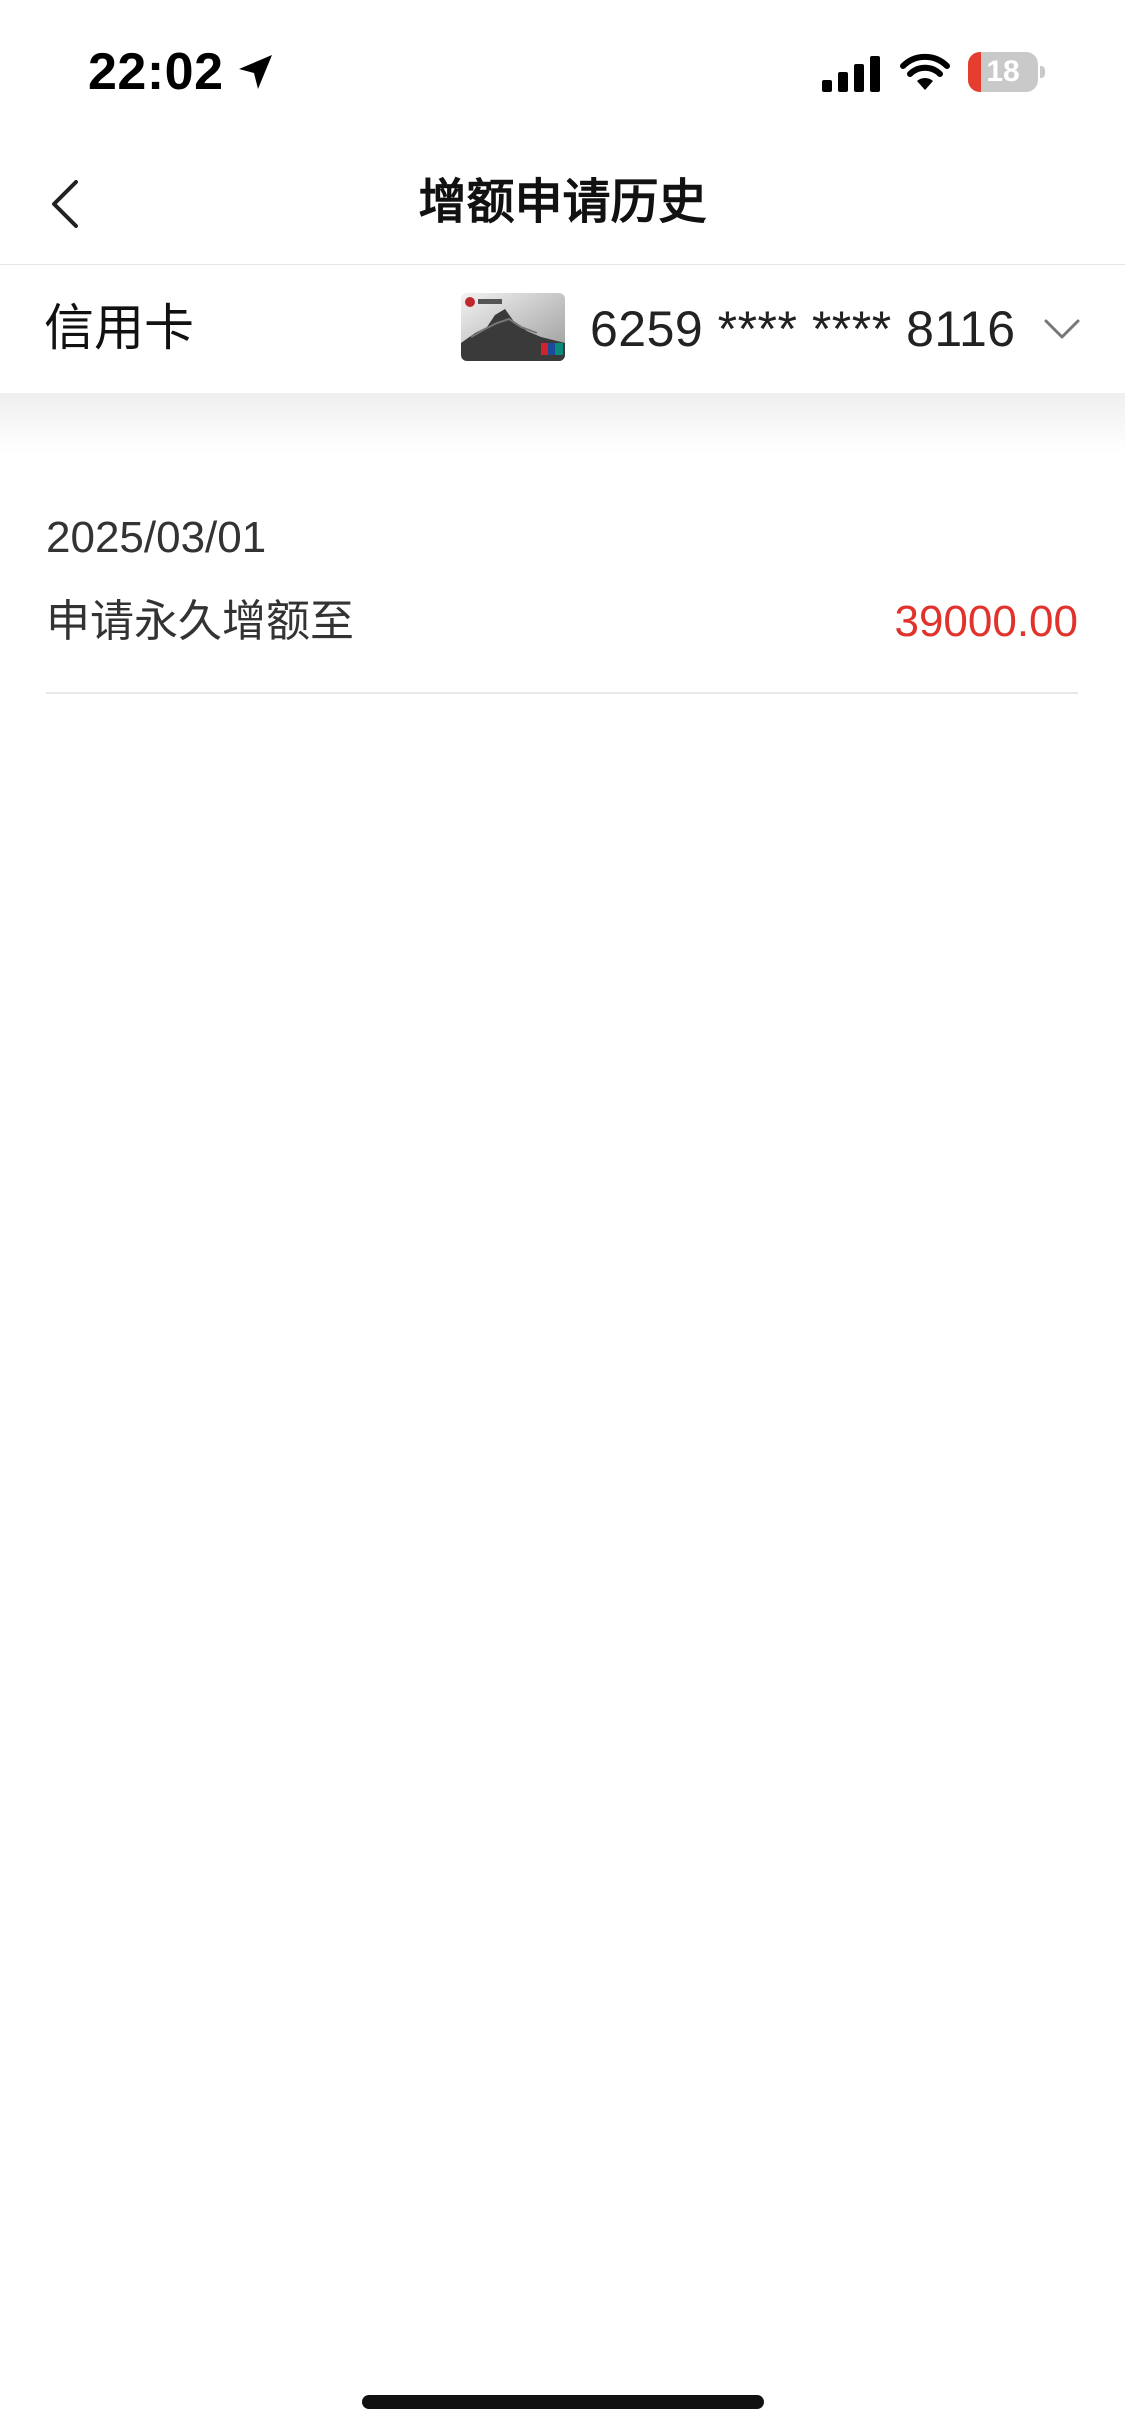 The image size is (1125, 2435). I want to click on page-title: 增额申请历史, so click(562, 202).